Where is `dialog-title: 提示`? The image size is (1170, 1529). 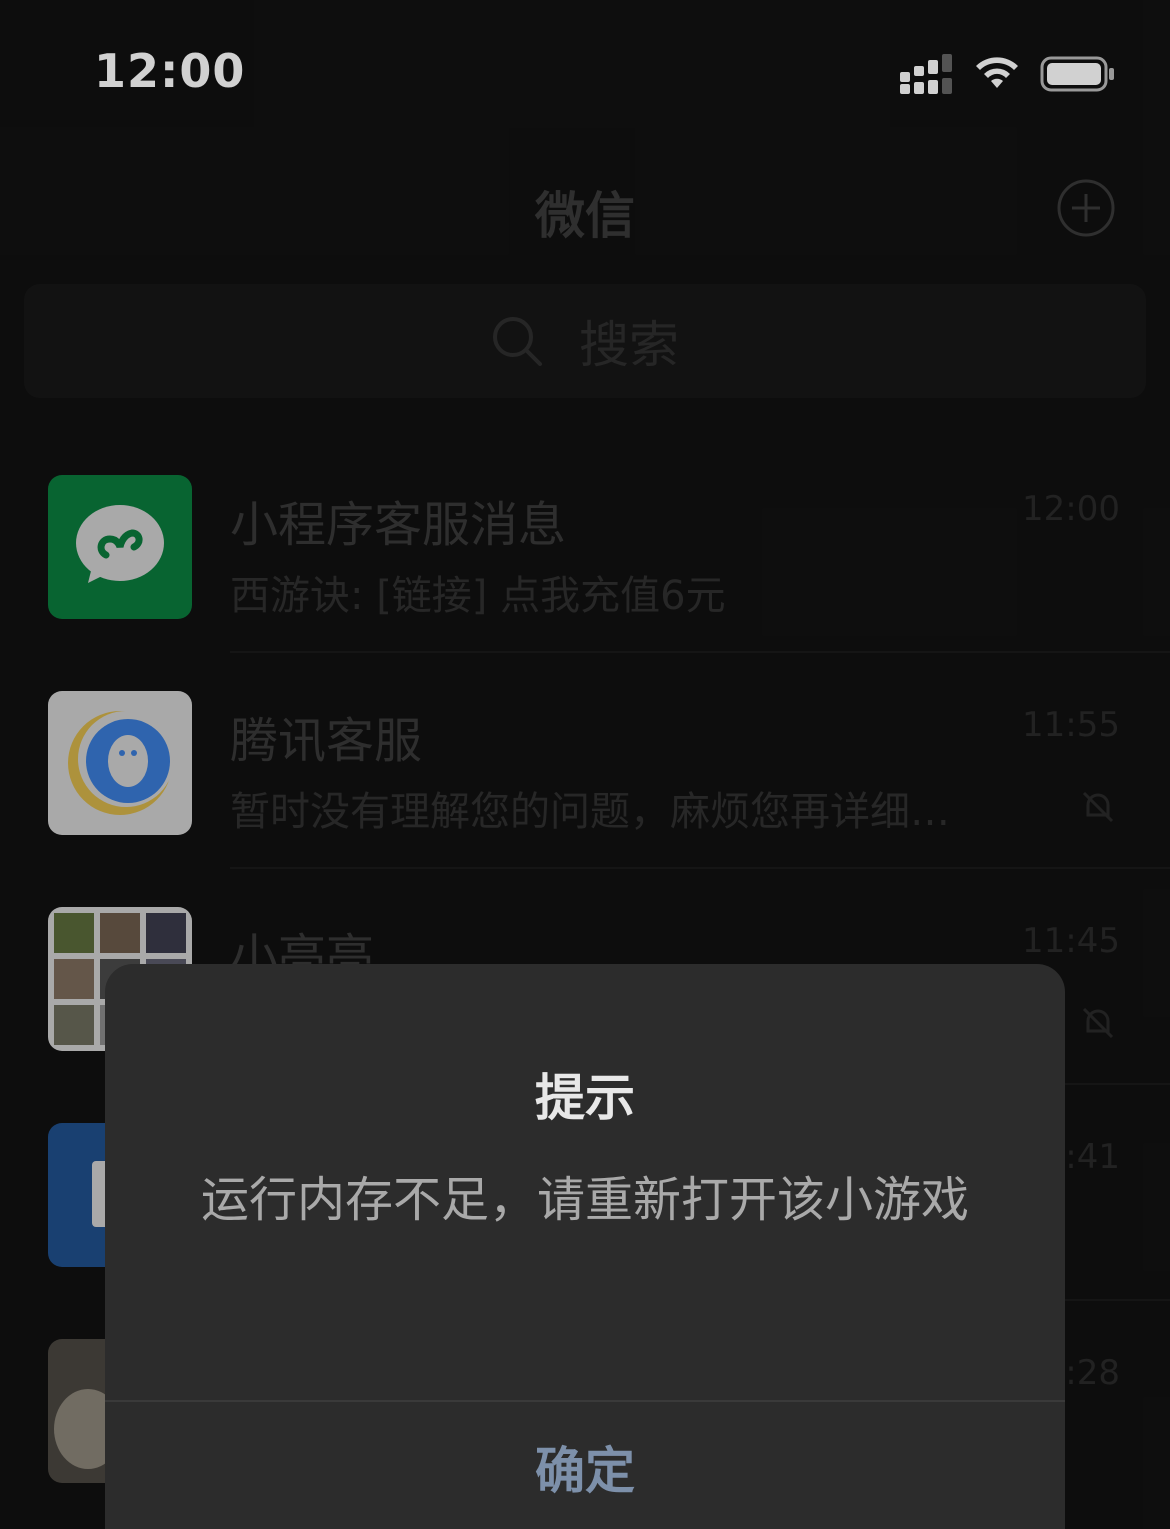
dialog-title: 提示 is located at coordinates (585, 1098).